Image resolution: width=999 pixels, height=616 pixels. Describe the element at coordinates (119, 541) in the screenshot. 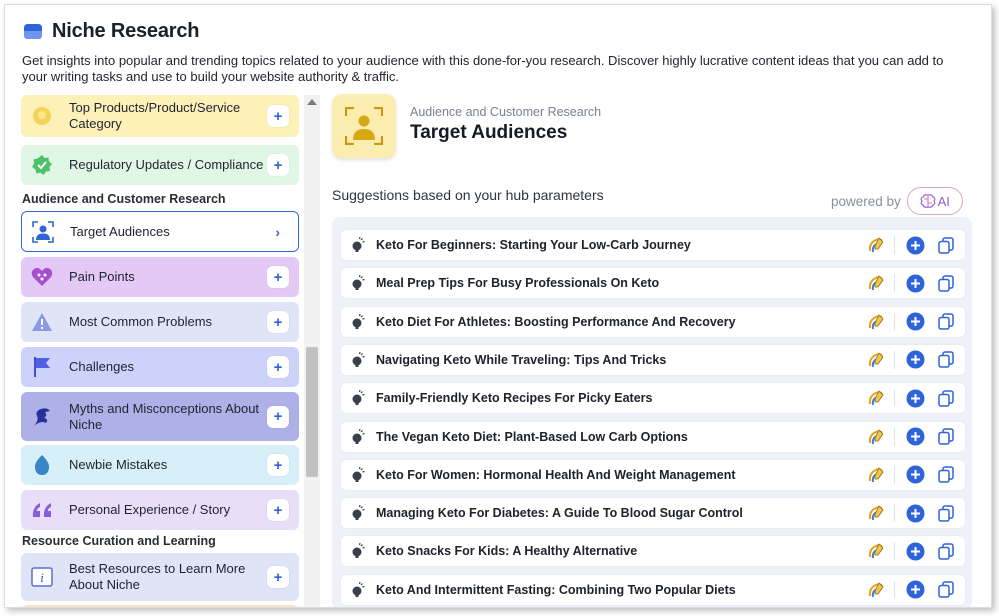

I see `sidebar-section-heading: Resource Curation and Learning` at that location.